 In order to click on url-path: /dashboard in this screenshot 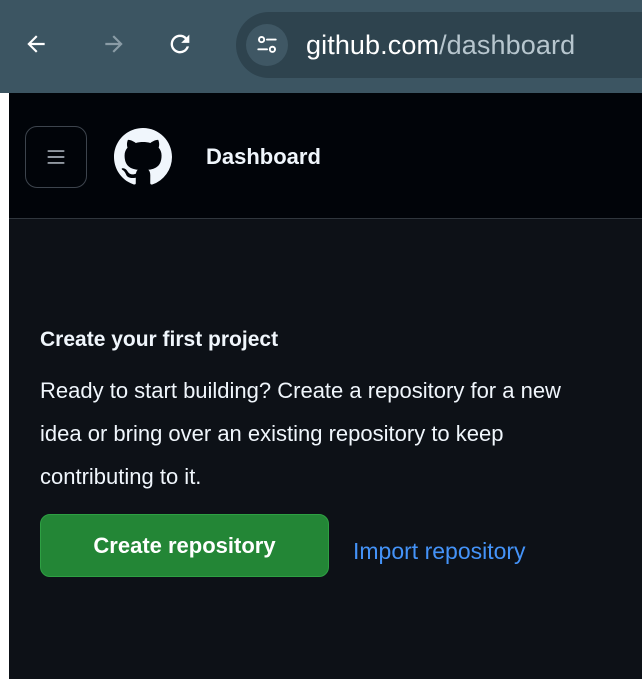, I will do `click(507, 45)`.